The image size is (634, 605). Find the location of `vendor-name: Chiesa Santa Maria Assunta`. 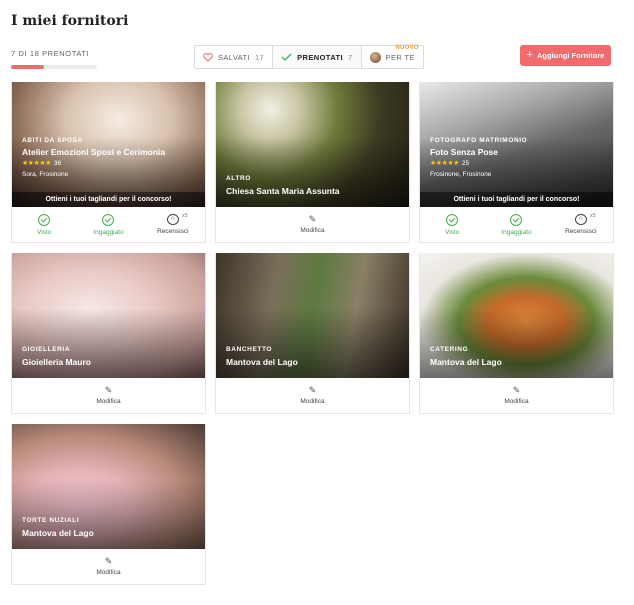

vendor-name: Chiesa Santa Maria Assunta is located at coordinates (283, 191).